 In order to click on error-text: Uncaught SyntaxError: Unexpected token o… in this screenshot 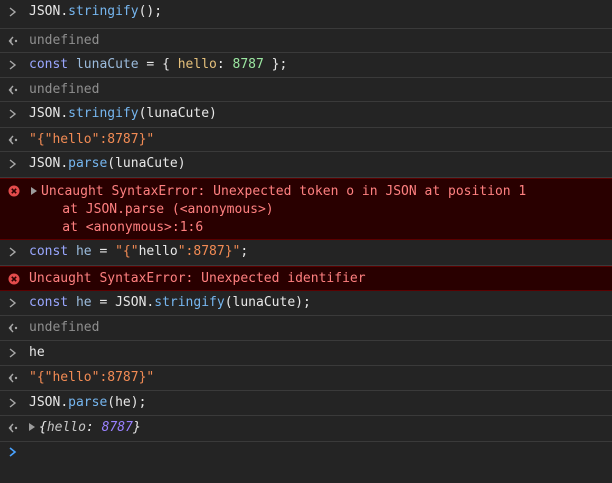, I will do `click(284, 191)`.